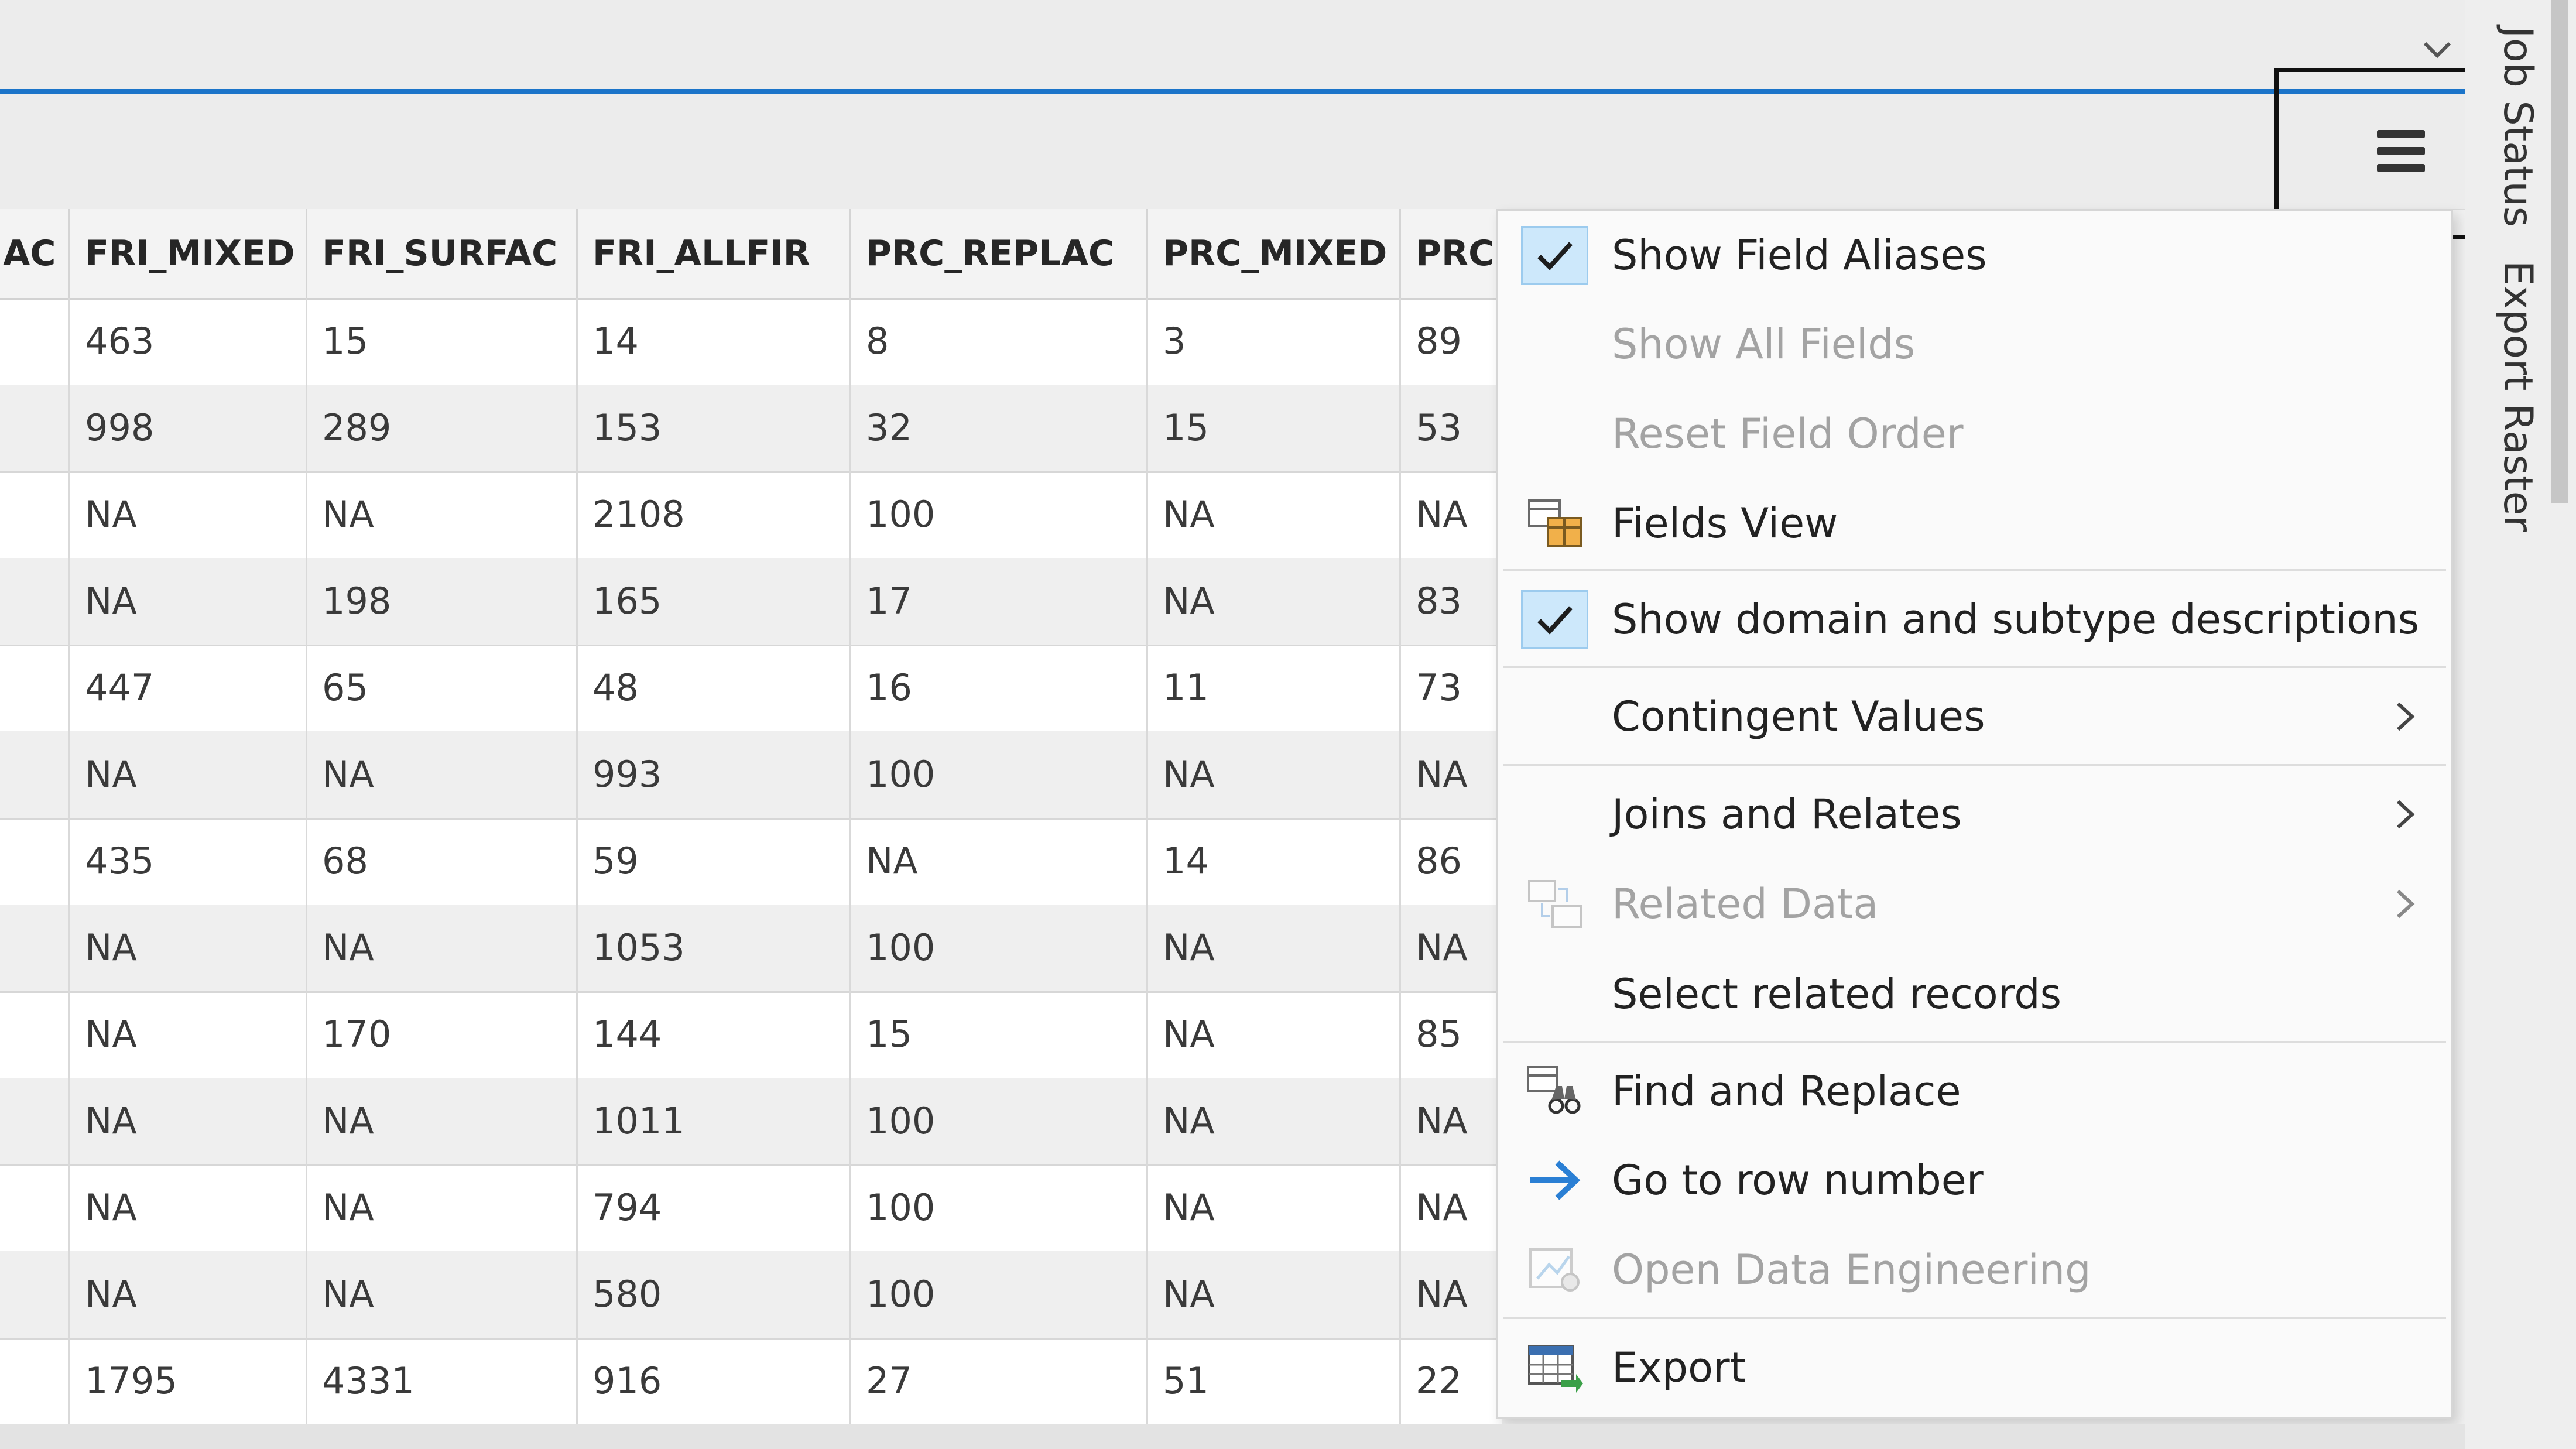  Describe the element at coordinates (1975, 344) in the screenshot. I see `menu-item-show-all-fields: Show All Fields` at that location.